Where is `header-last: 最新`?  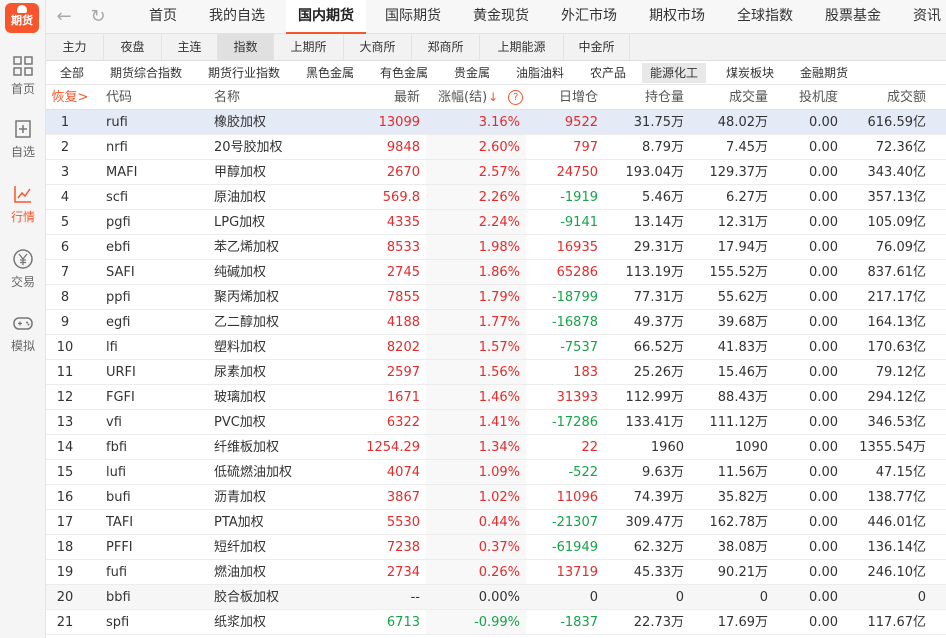 header-last: 最新 is located at coordinates (383, 97).